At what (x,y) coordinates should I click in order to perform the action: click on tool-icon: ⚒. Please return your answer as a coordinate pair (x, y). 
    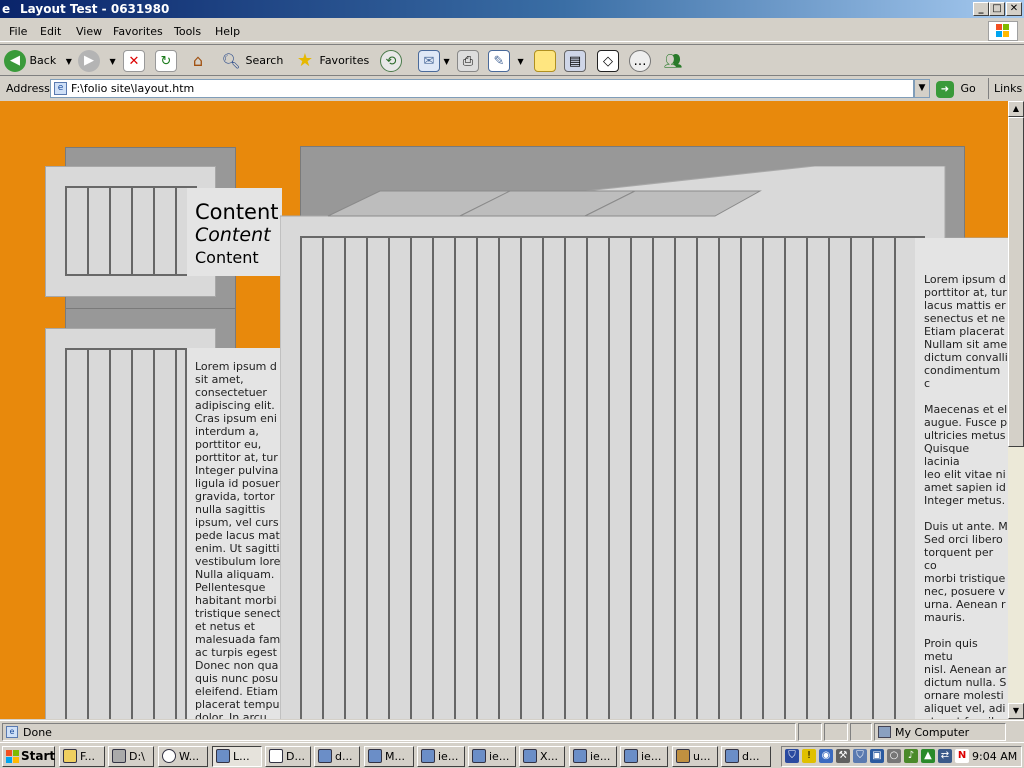
    Looking at the image, I should click on (843, 756).